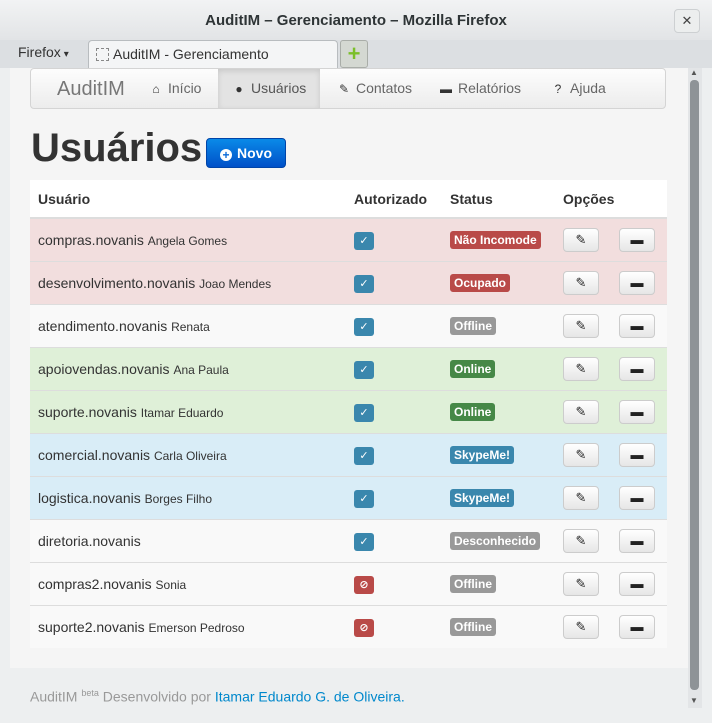 This screenshot has width=712, height=723. I want to click on status-cell: Não Incomode, so click(498, 239).